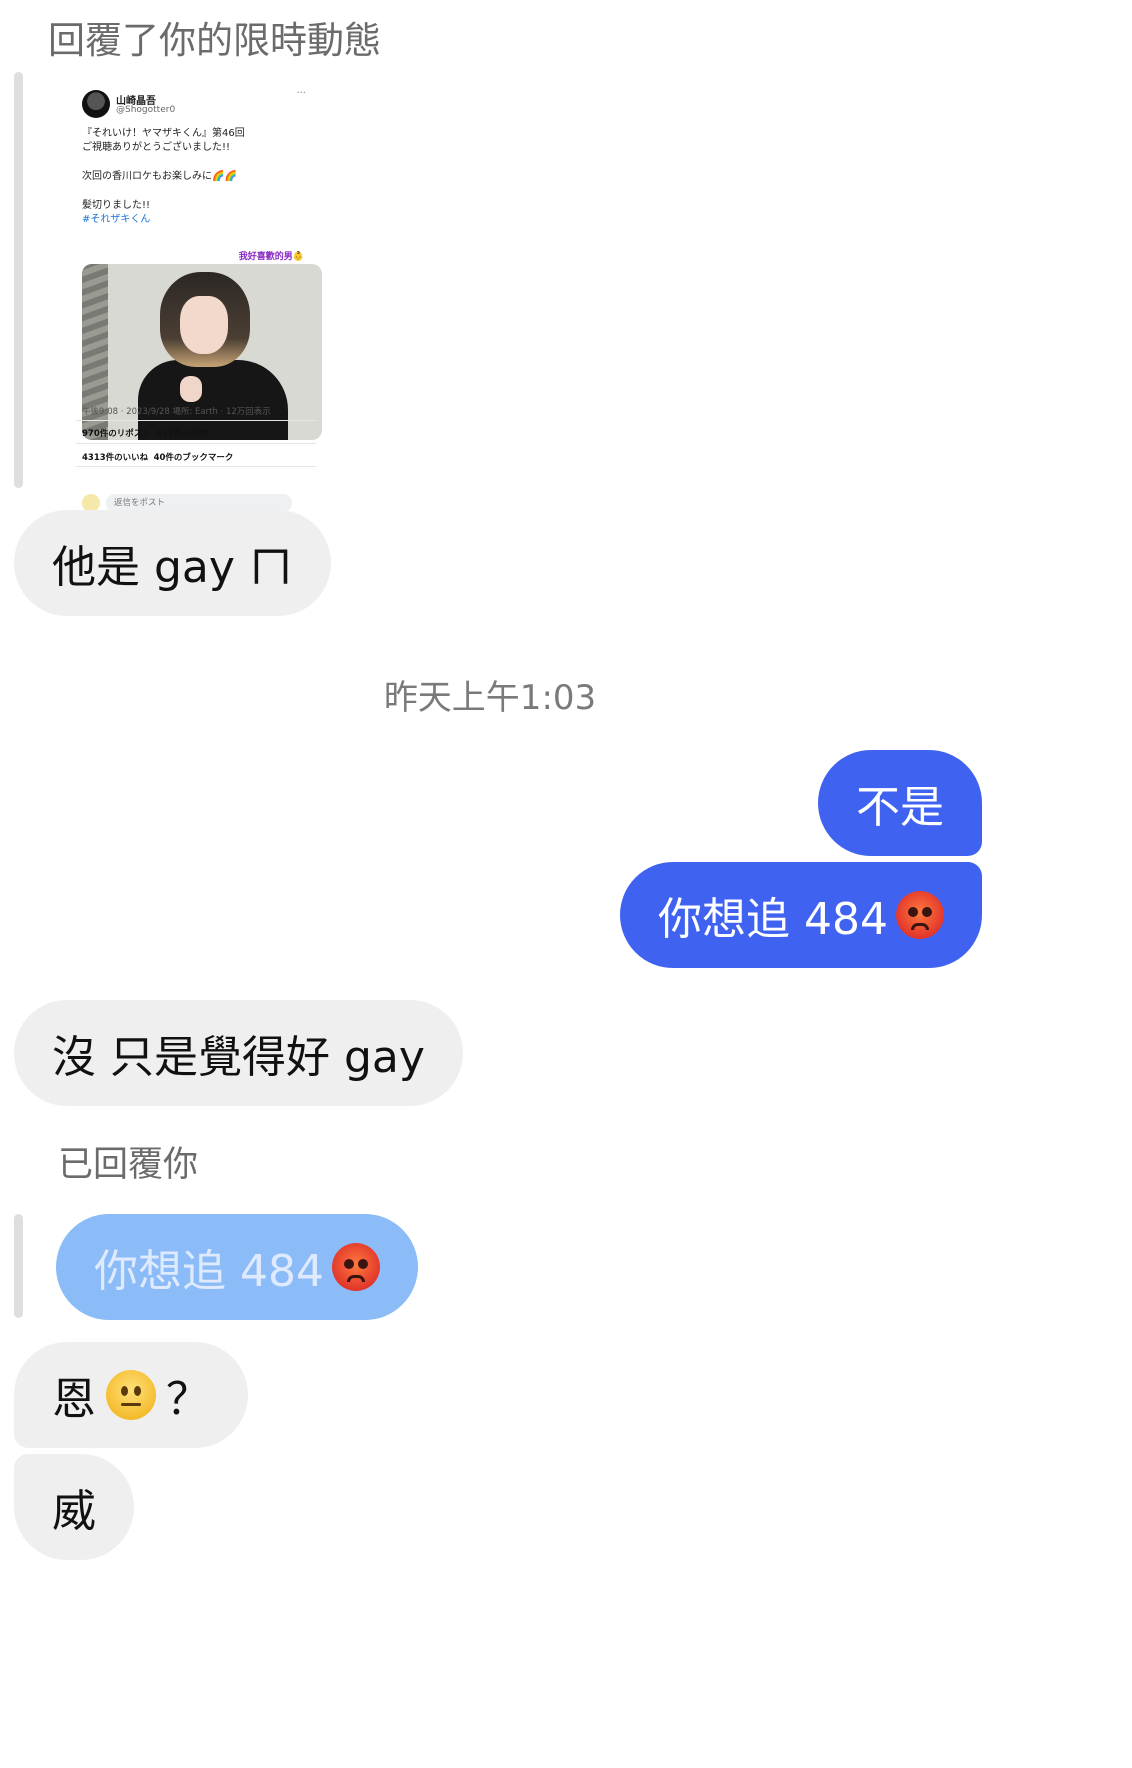 This screenshot has height=1768, width=1132. What do you see at coordinates (238, 1057) in the screenshot?
I see `message-text: 沒 只是覺得好 gay` at bounding box center [238, 1057].